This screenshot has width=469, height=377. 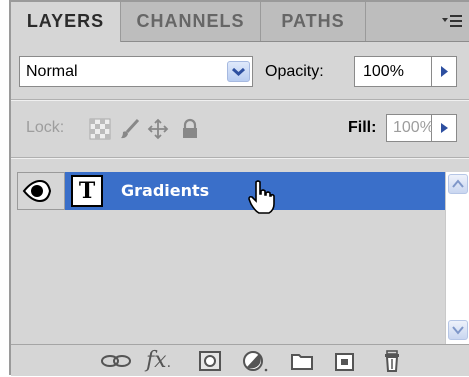 What do you see at coordinates (87, 191) in the screenshot?
I see `text-layer-thumbnail: T` at bounding box center [87, 191].